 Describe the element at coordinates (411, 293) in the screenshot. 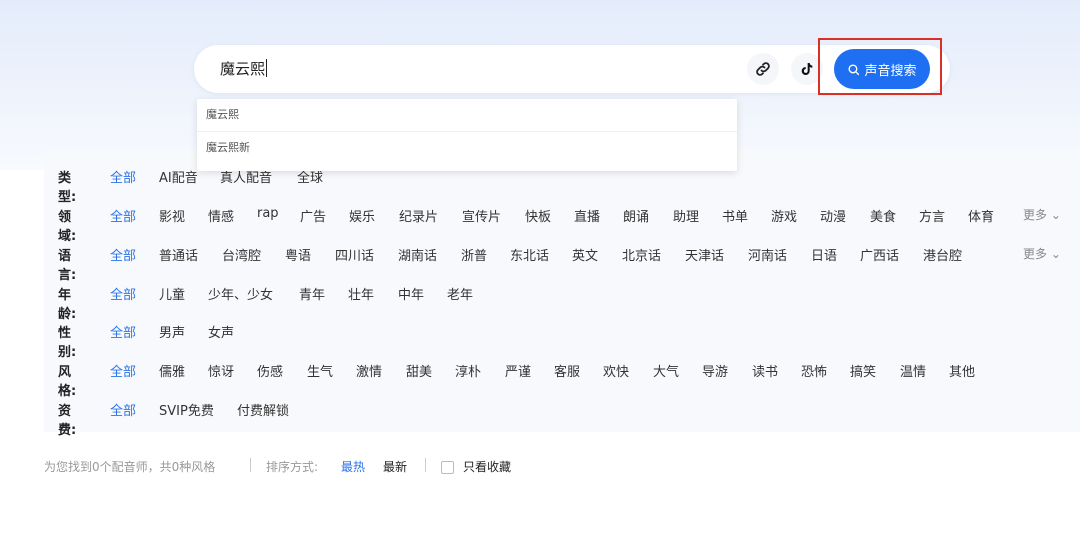

I see `filter-option: 中年` at that location.